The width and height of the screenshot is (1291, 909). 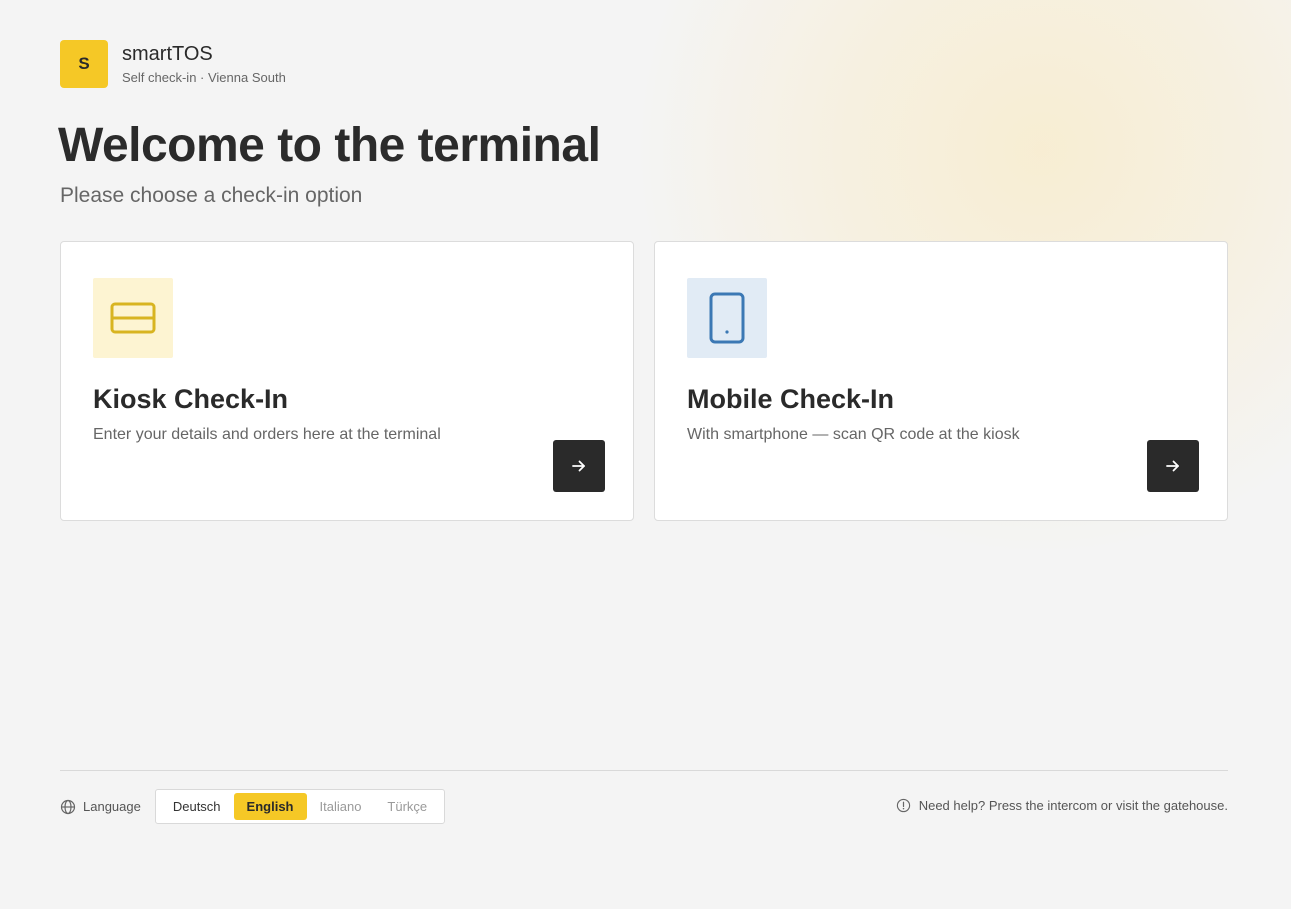 What do you see at coordinates (112, 806) in the screenshot?
I see `language-label-text: Language` at bounding box center [112, 806].